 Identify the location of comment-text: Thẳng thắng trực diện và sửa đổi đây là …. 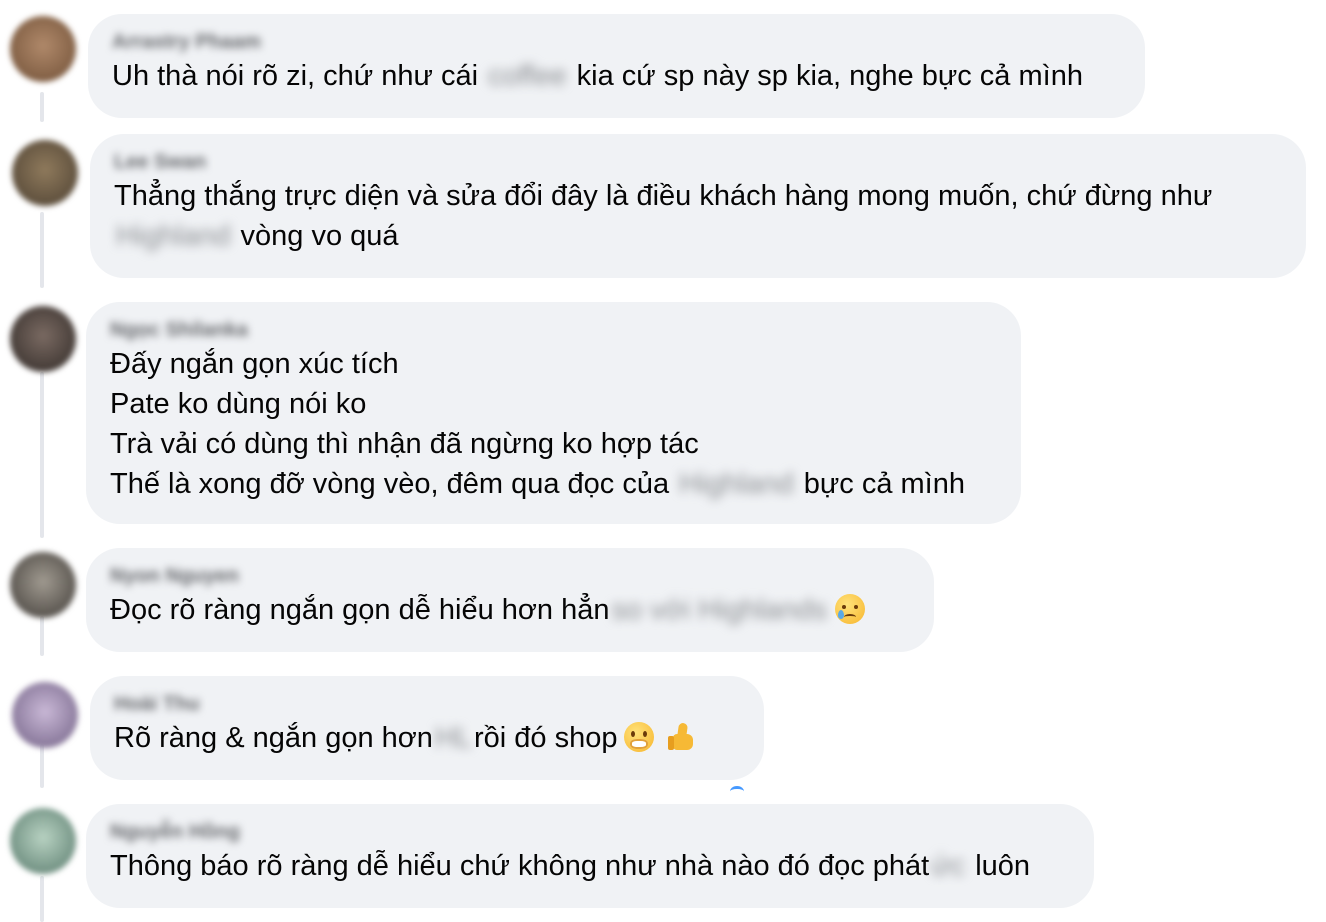
(663, 196).